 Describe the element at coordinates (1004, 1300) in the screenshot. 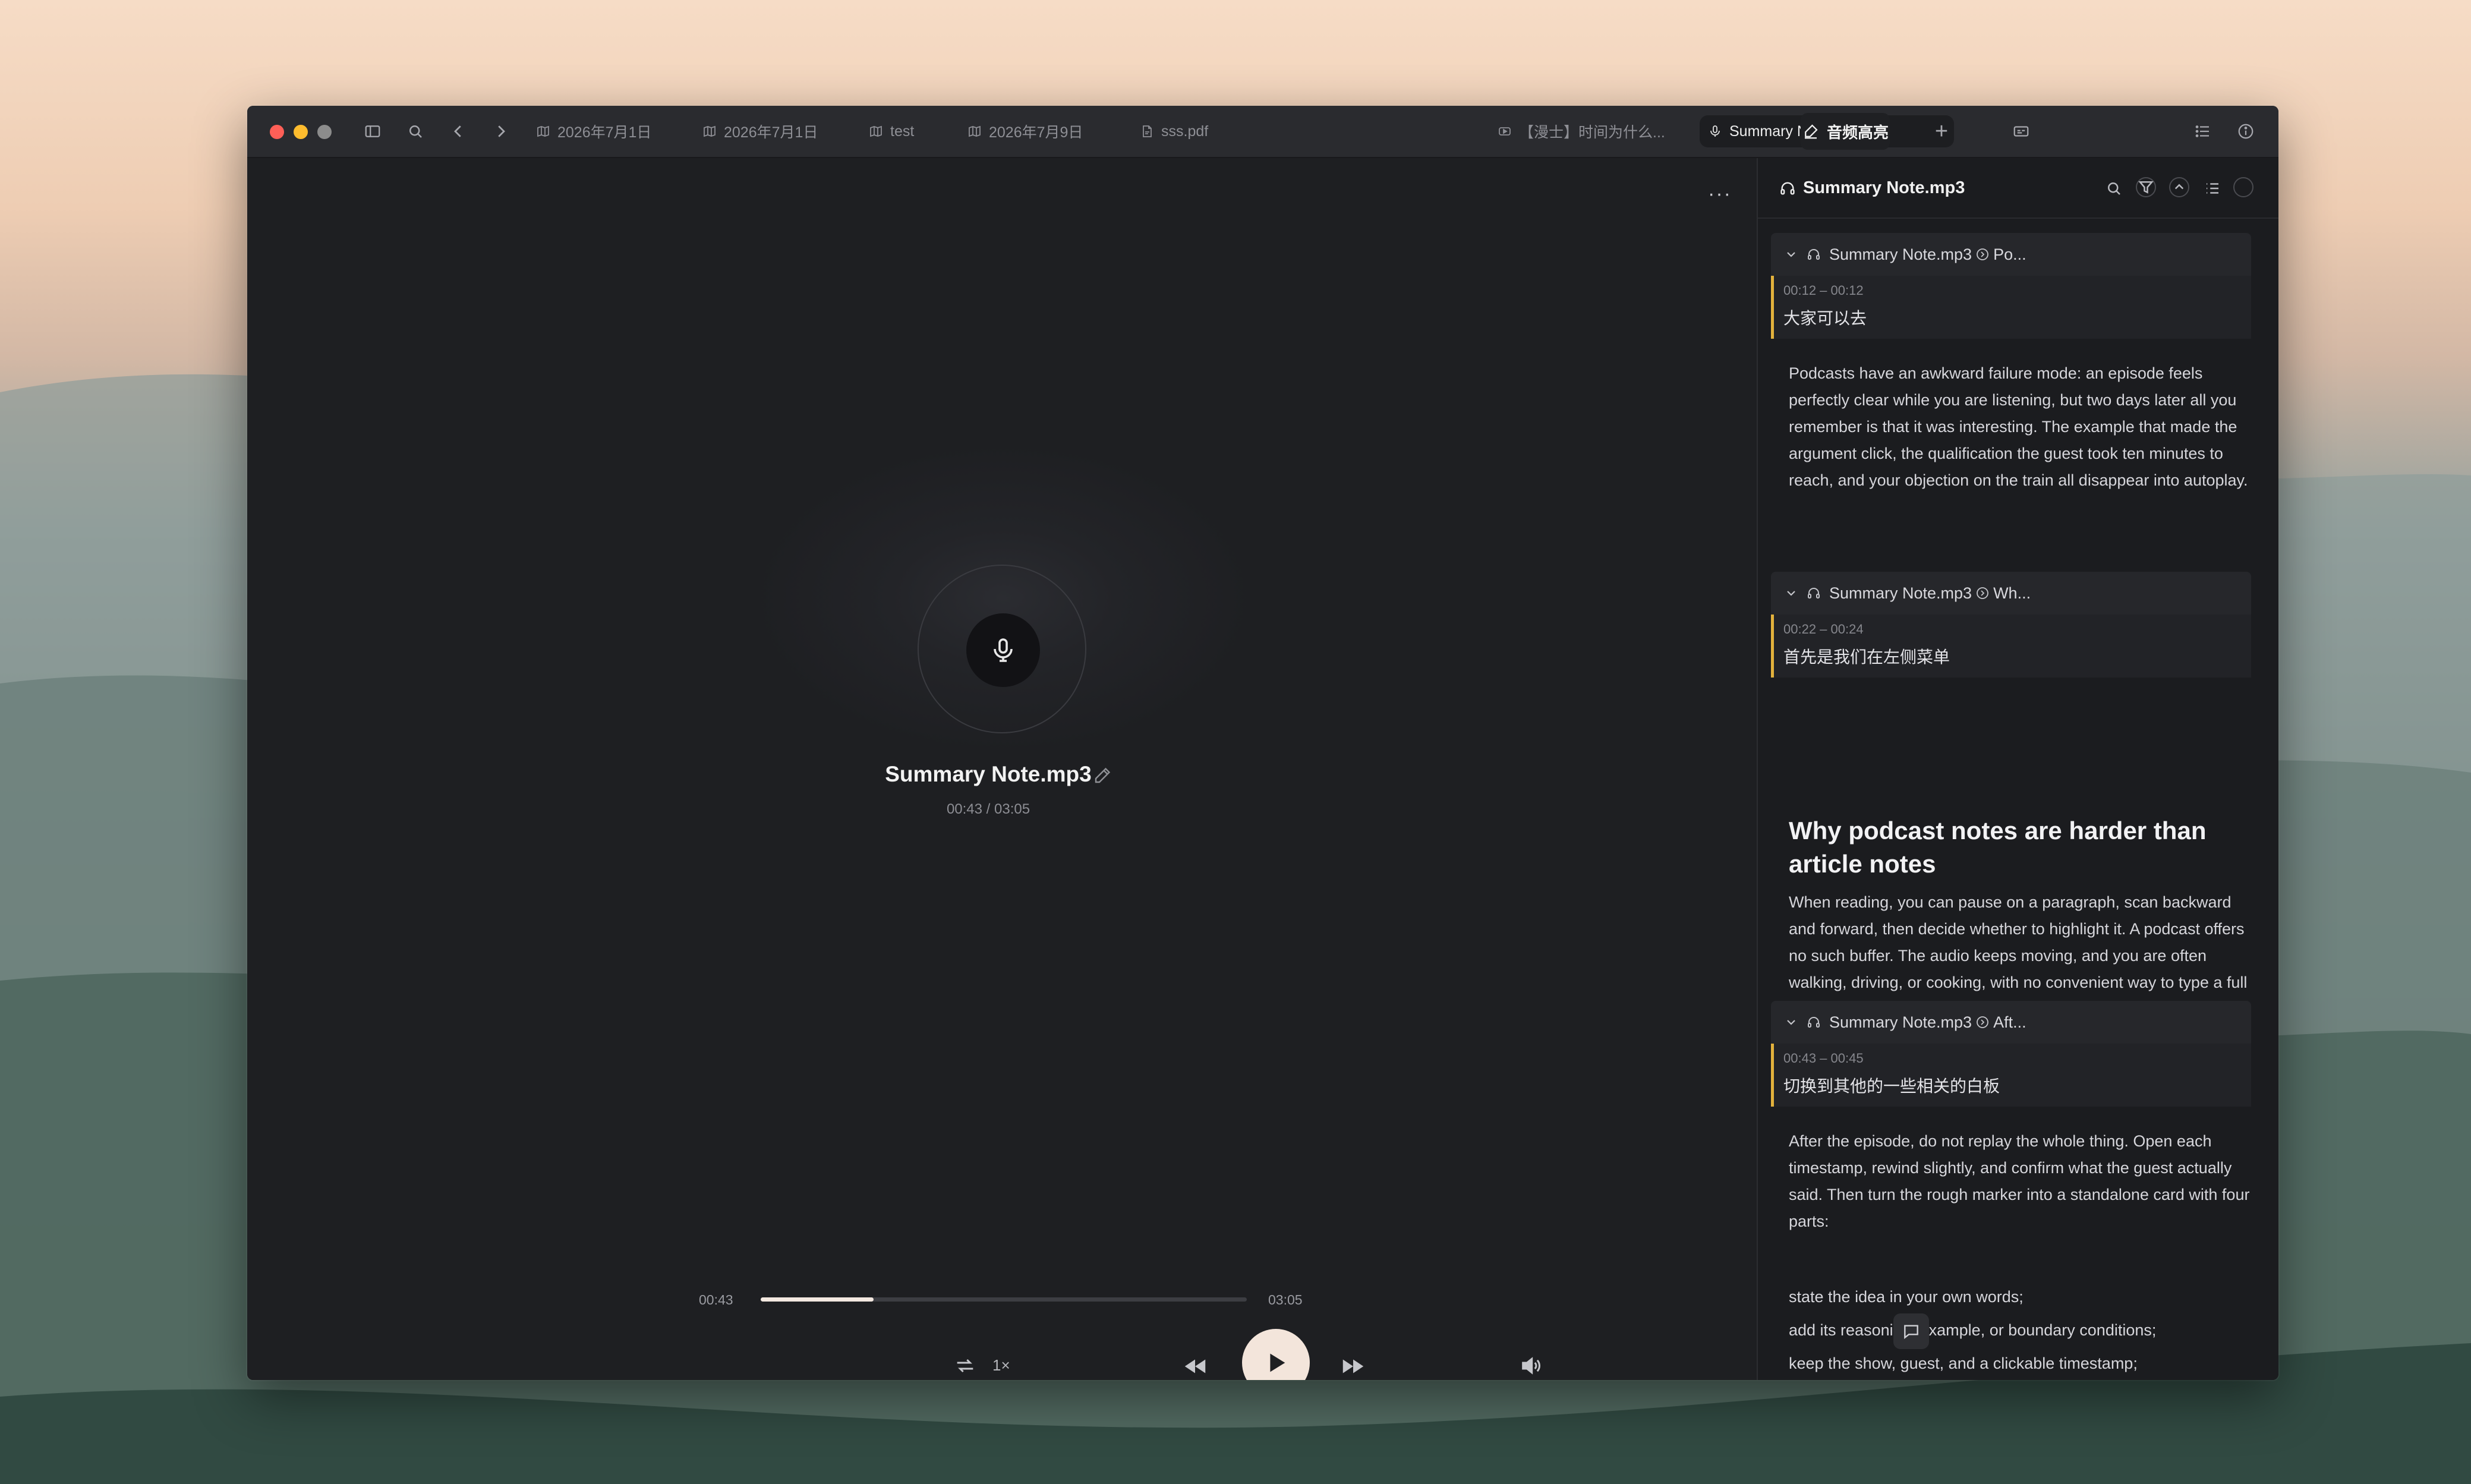

I see `progress-bar` at that location.